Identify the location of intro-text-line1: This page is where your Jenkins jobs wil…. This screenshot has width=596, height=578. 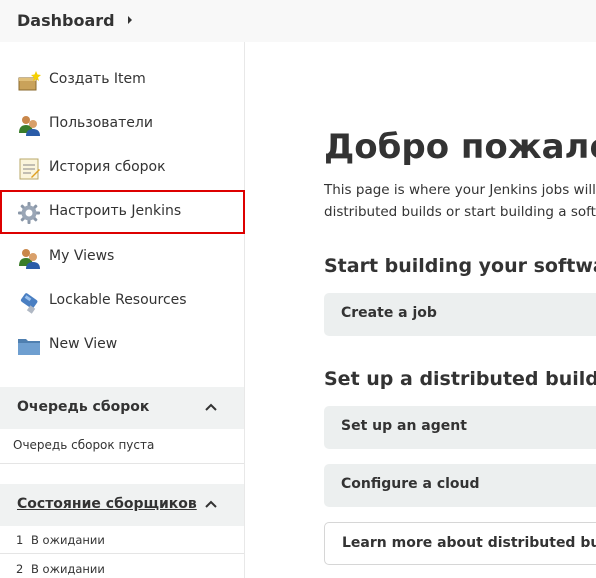
(460, 190).